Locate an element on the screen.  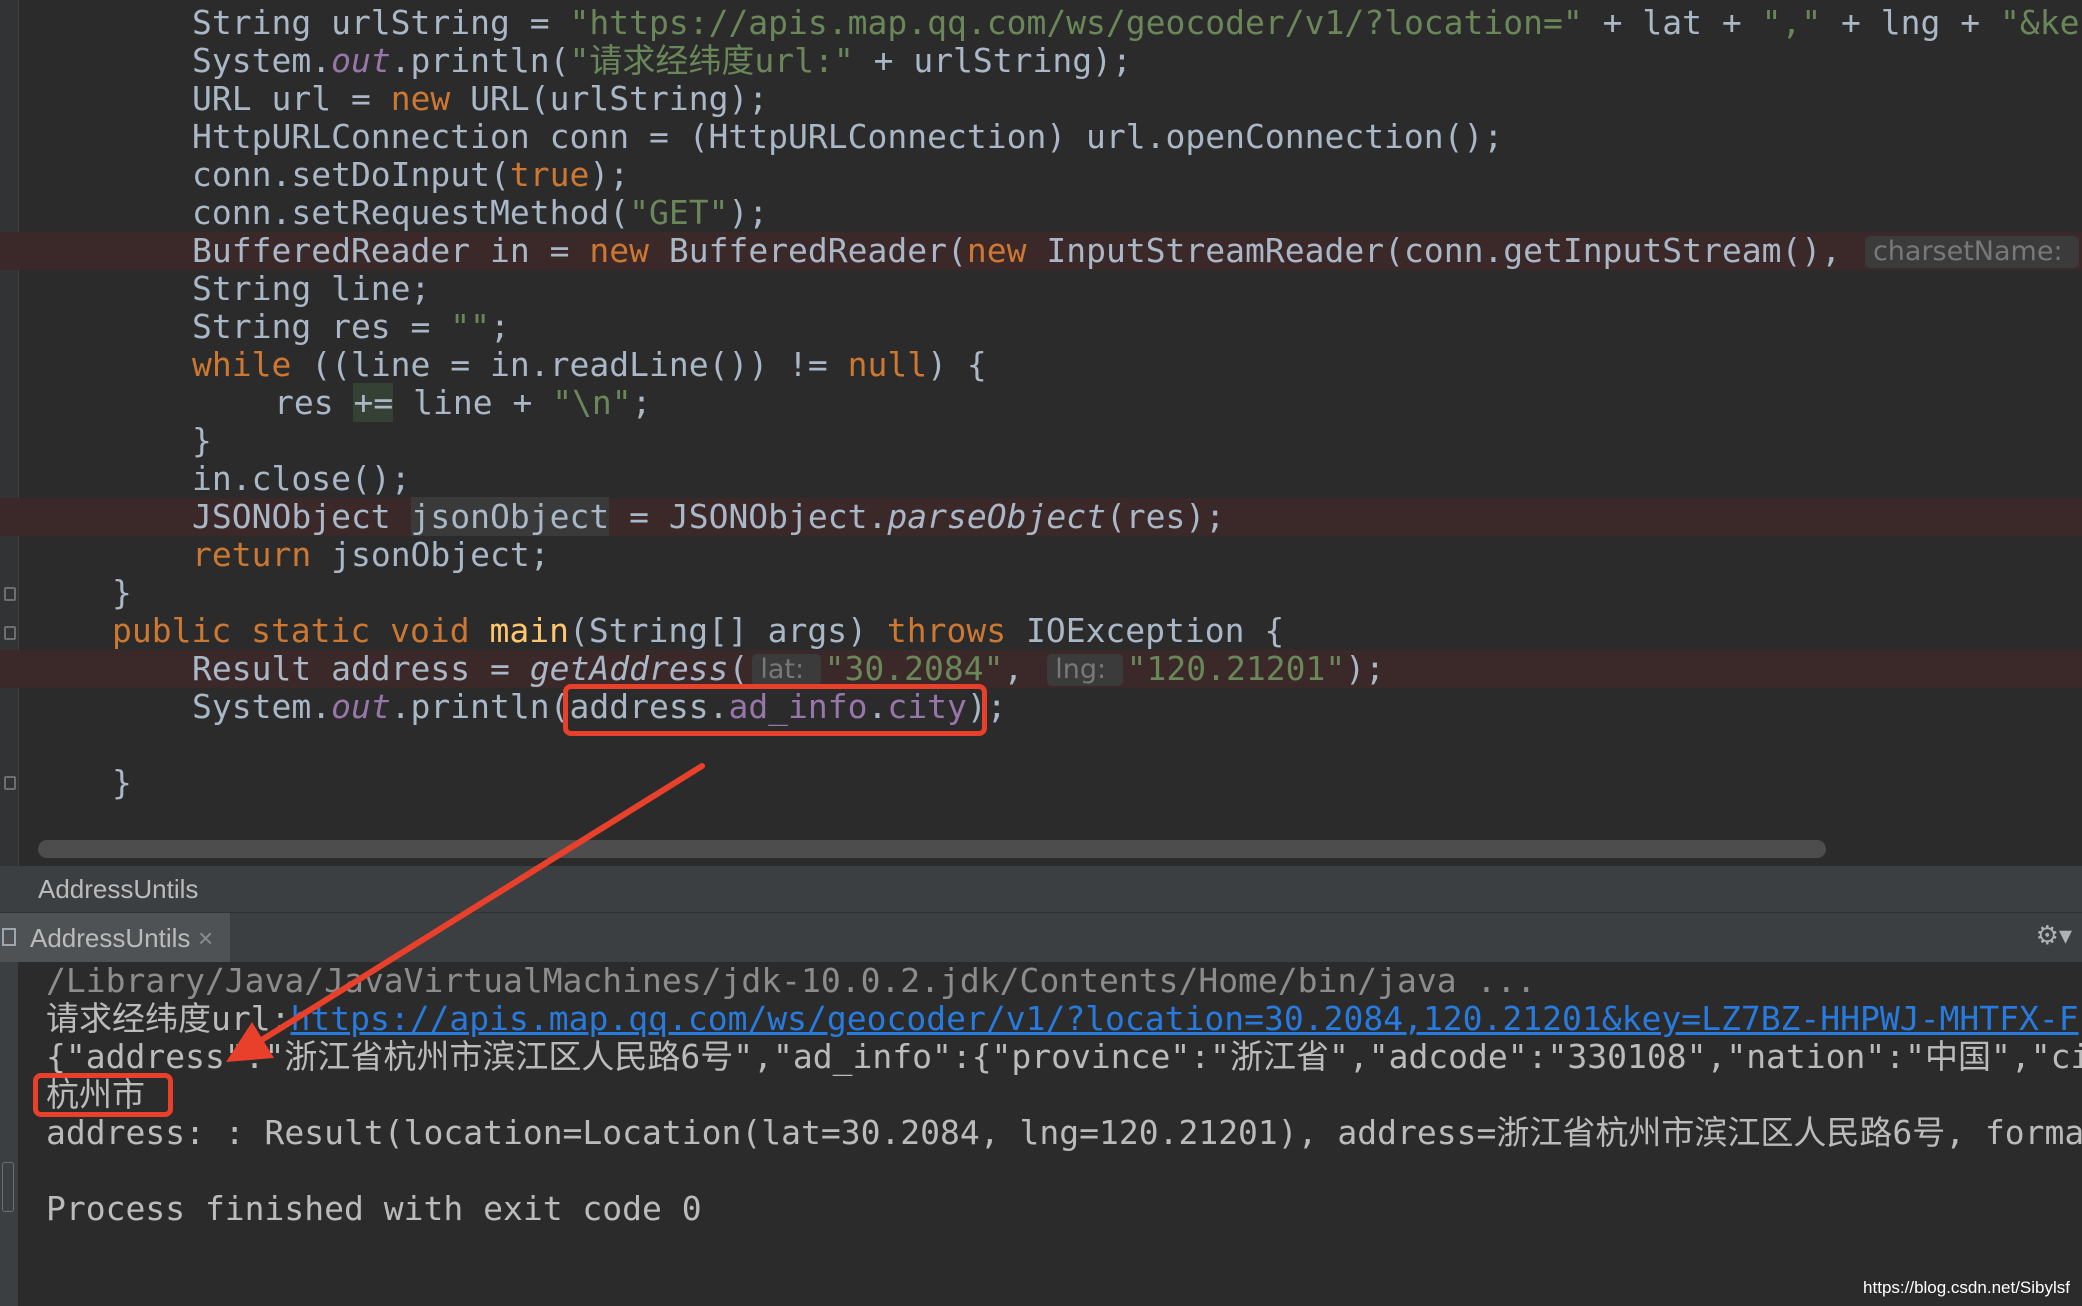
code-token: ) { is located at coordinates (957, 364).